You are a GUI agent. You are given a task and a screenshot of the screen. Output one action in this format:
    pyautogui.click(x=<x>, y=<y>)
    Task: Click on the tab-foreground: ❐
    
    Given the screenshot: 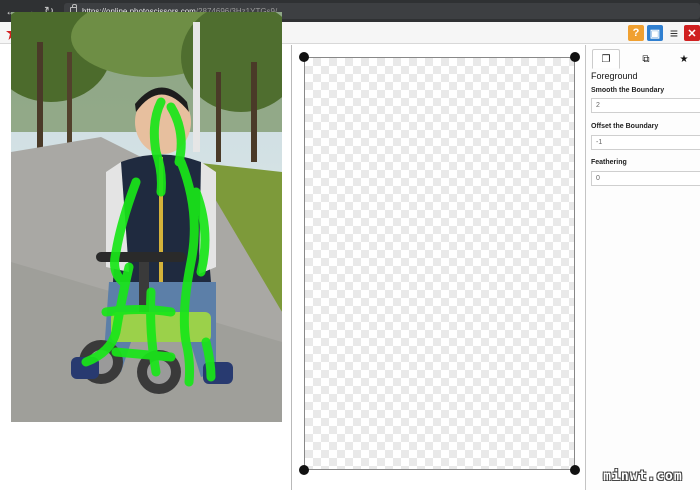 What is the action you would take?
    pyautogui.click(x=606, y=59)
    